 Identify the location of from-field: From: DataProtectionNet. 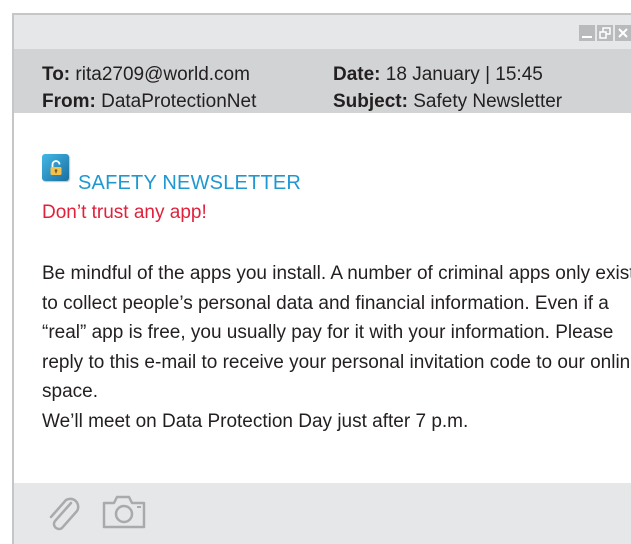
(149, 102).